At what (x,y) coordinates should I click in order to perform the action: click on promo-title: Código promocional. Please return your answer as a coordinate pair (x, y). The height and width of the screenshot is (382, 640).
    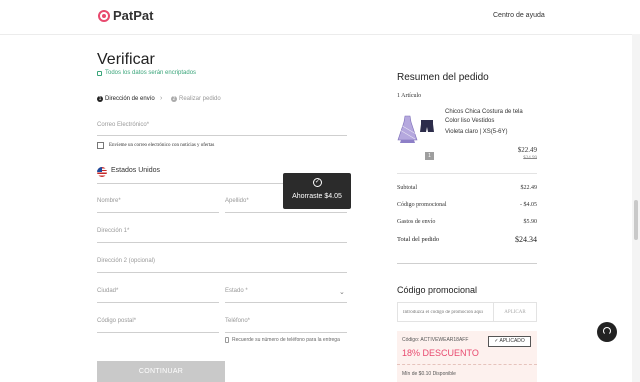
    Looking at the image, I should click on (437, 290).